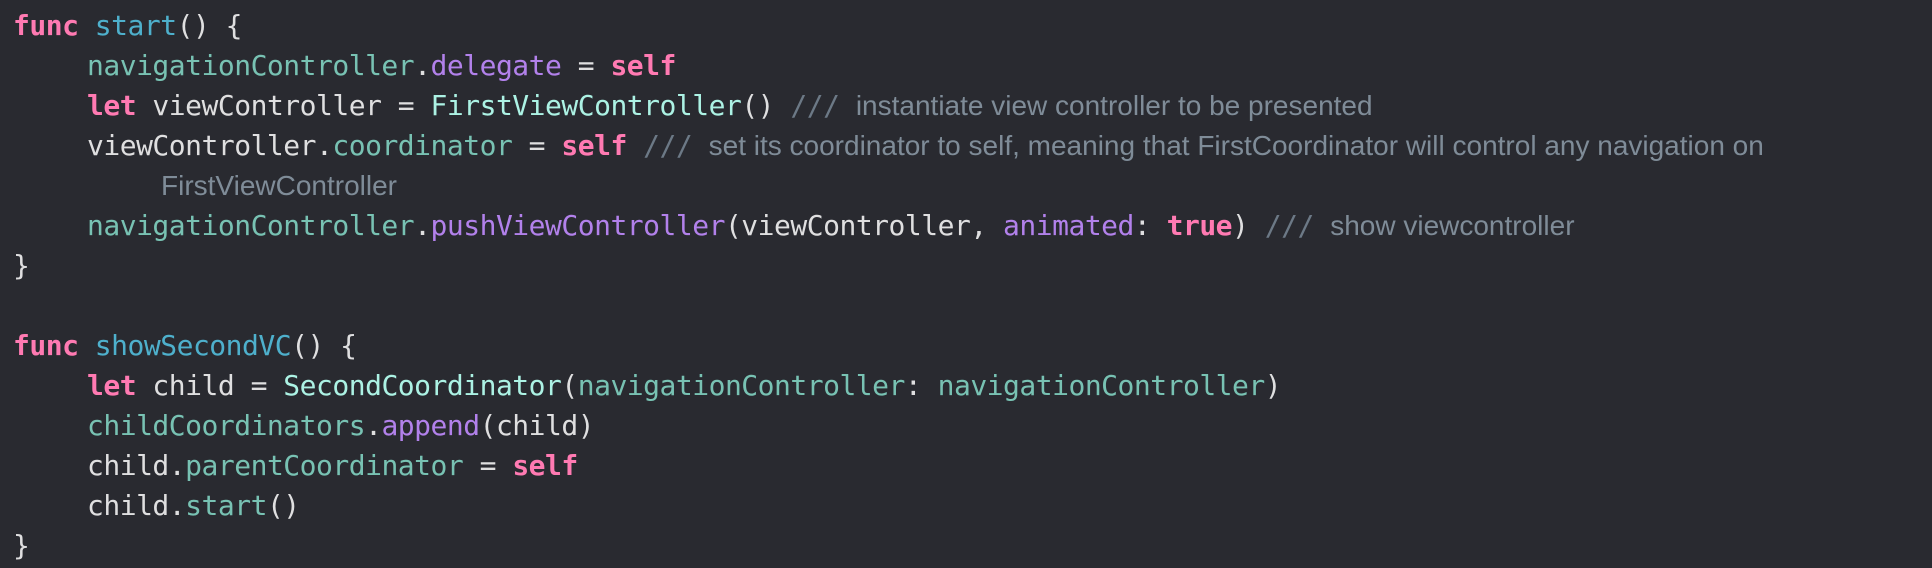 This screenshot has width=1932, height=568. What do you see at coordinates (1068, 225) in the screenshot?
I see `argument-label: animated` at bounding box center [1068, 225].